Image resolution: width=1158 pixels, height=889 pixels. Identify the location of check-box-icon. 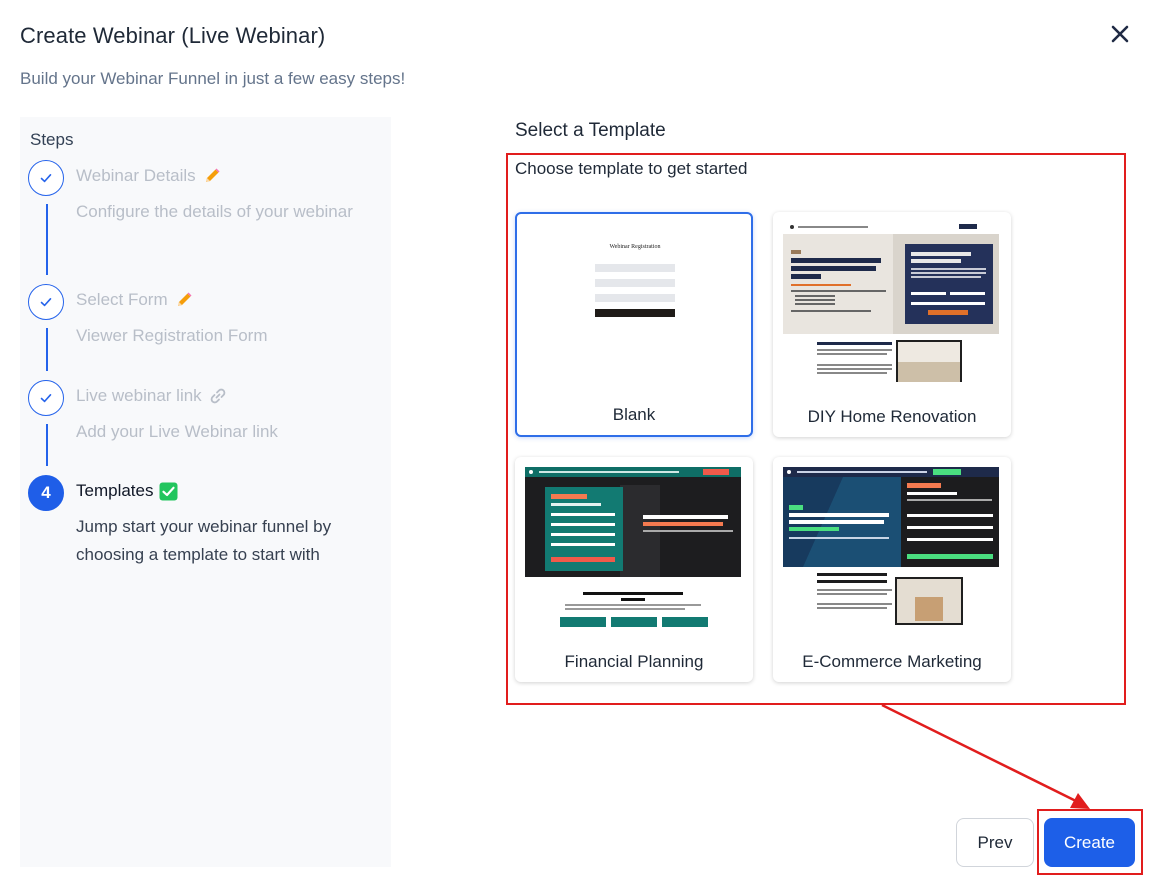
(168, 491).